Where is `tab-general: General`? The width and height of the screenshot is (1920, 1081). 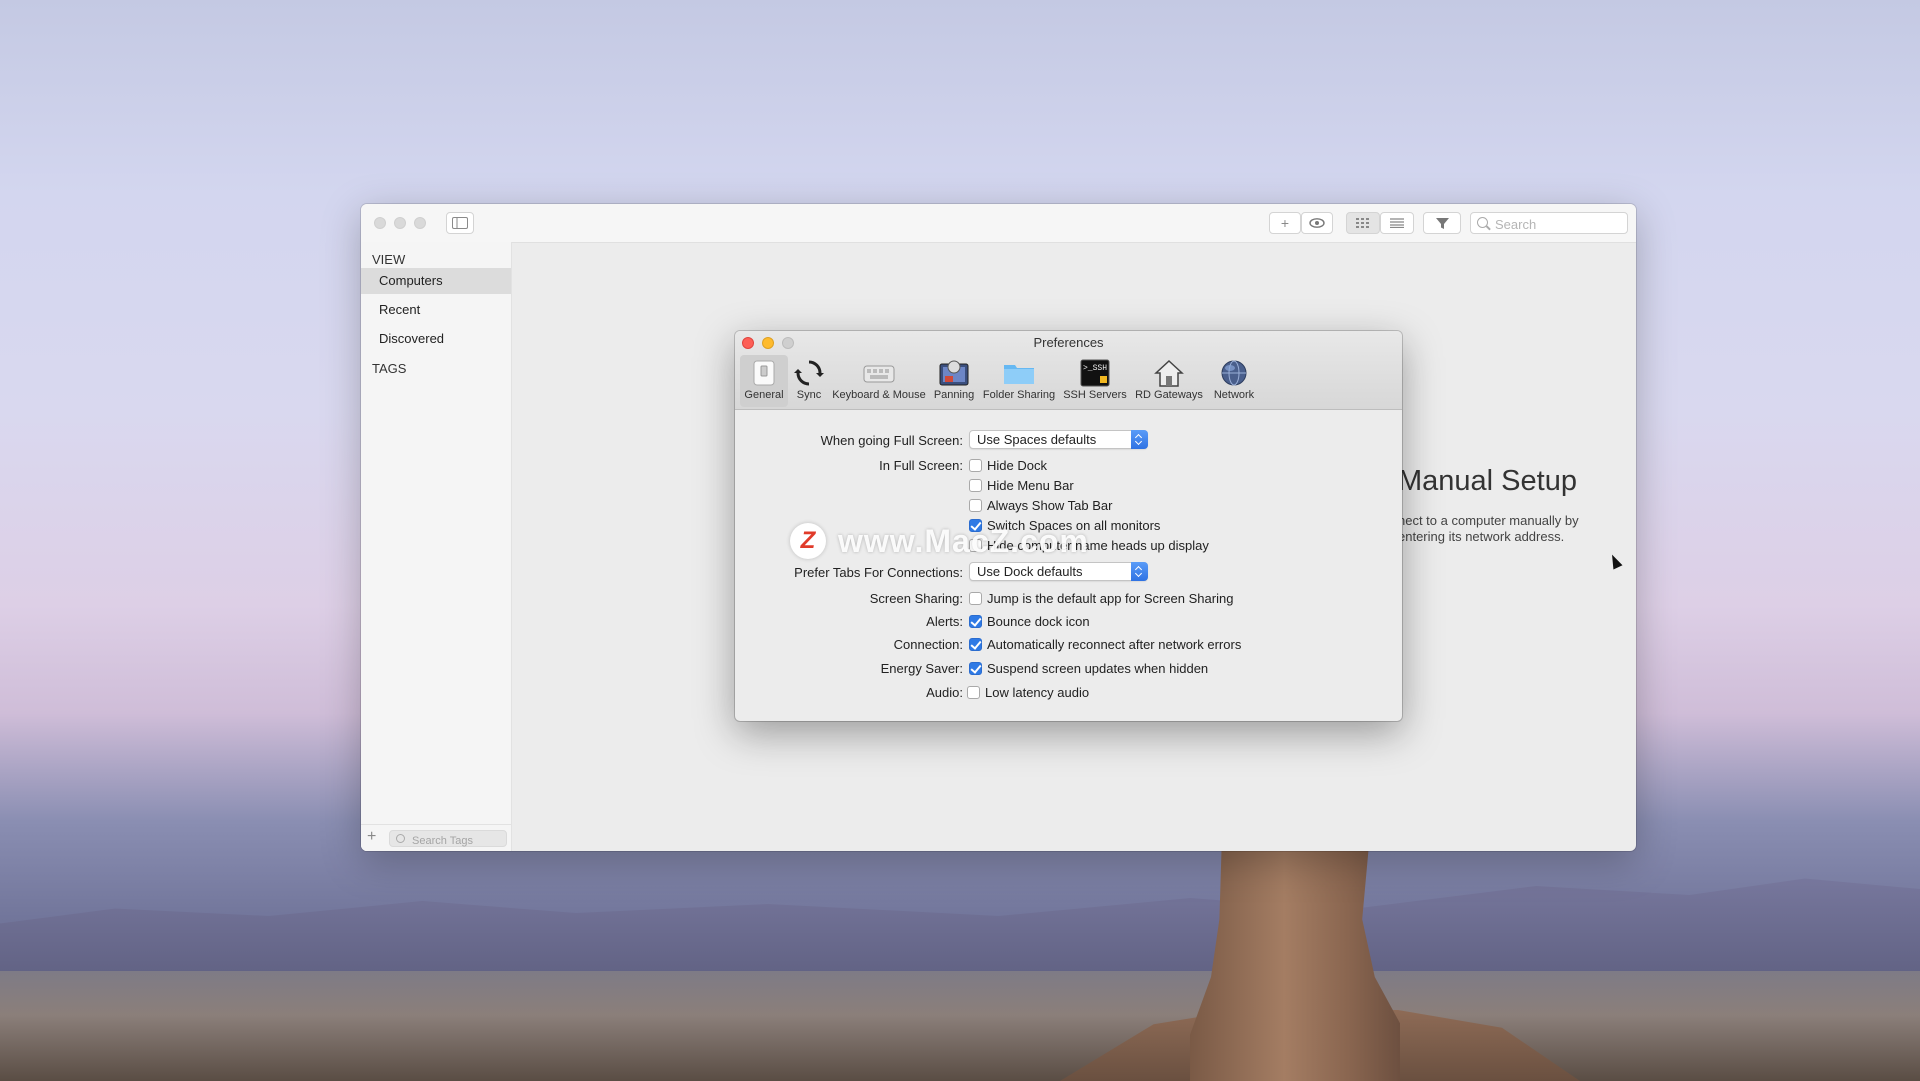 tab-general: General is located at coordinates (764, 381).